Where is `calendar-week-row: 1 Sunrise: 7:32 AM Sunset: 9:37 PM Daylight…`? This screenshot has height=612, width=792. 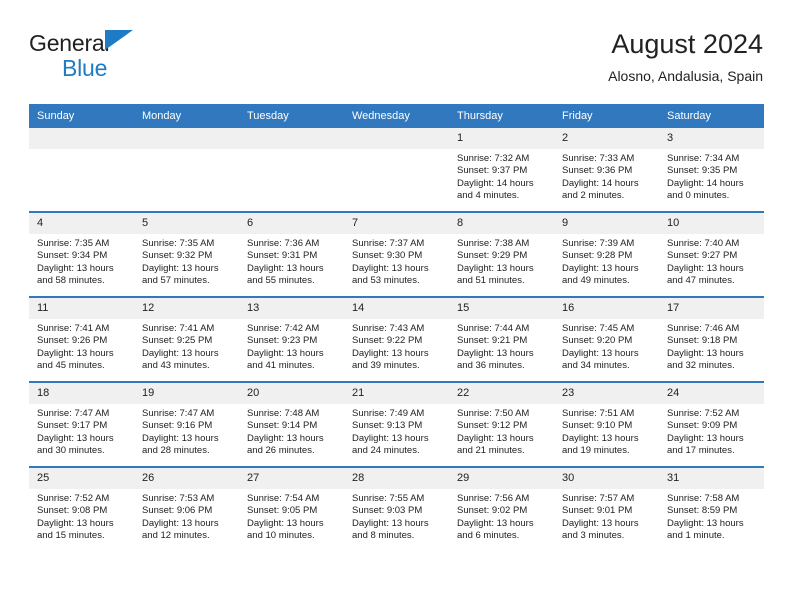
calendar-week-row: 1 Sunrise: 7:32 AM Sunset: 9:37 PM Daylight… is located at coordinates (396, 170).